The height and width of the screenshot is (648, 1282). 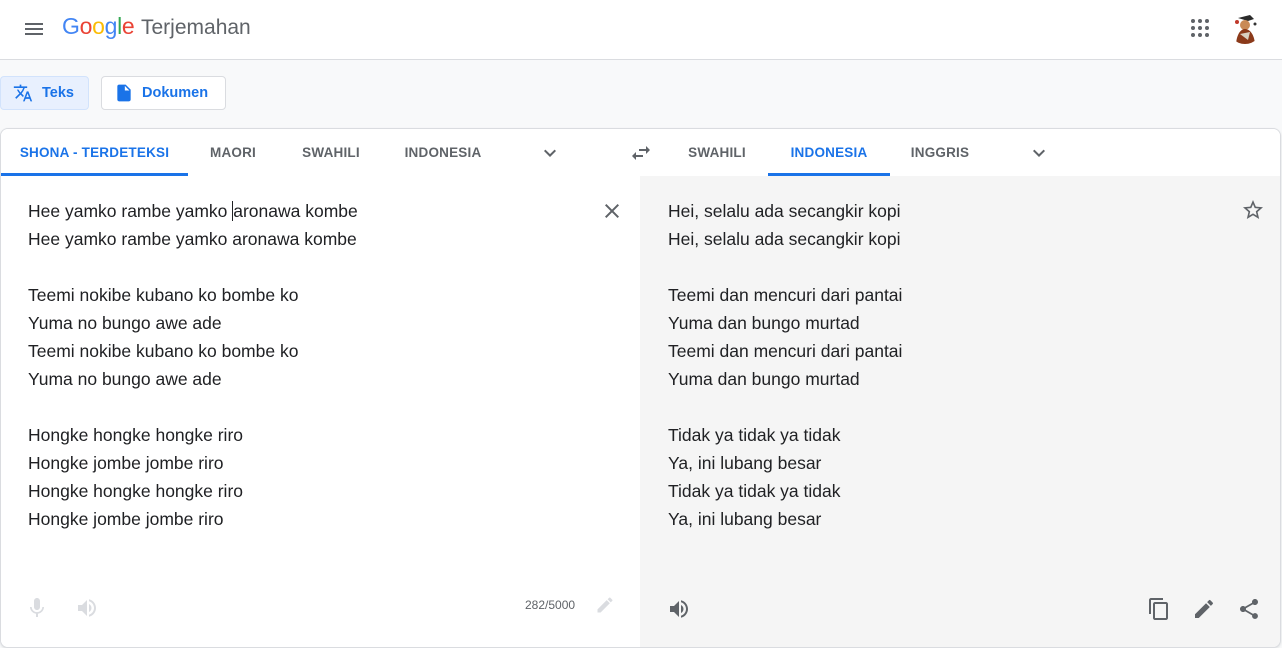 I want to click on voice-input-button, so click(x=37, y=608).